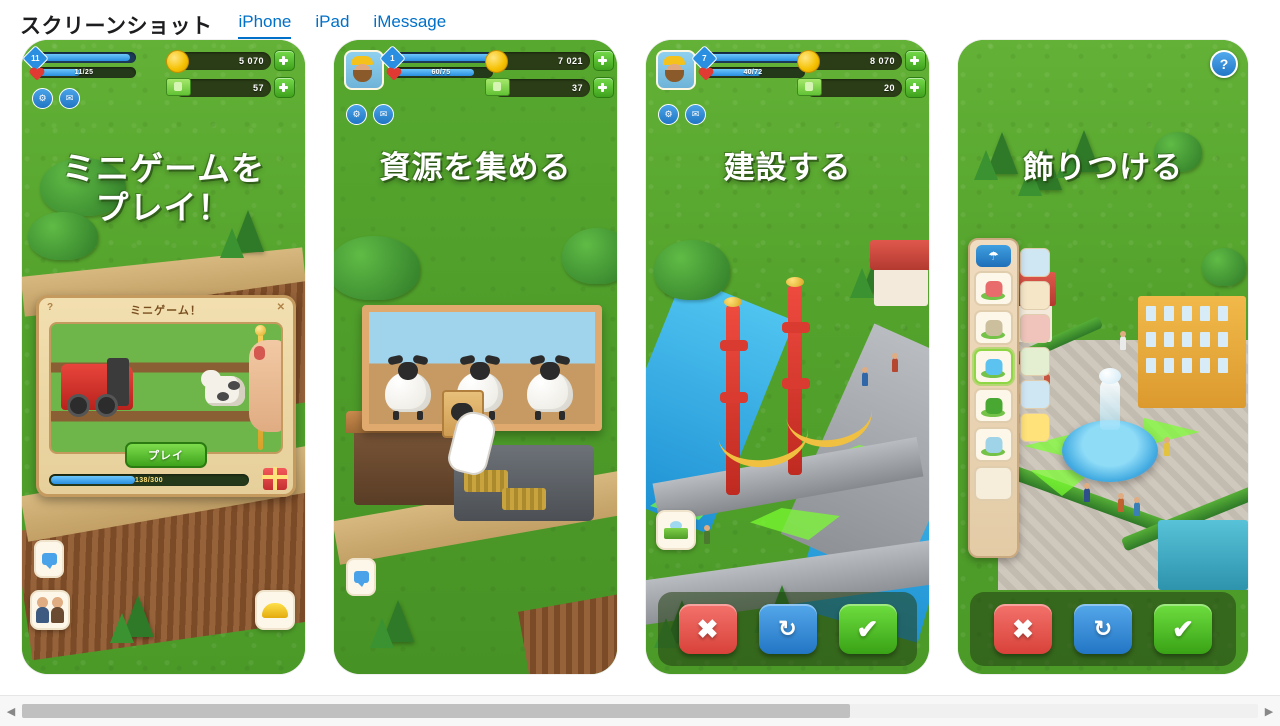 The width and height of the screenshot is (1280, 726). Describe the element at coordinates (676, 530) in the screenshot. I see `terrain-icon` at that location.